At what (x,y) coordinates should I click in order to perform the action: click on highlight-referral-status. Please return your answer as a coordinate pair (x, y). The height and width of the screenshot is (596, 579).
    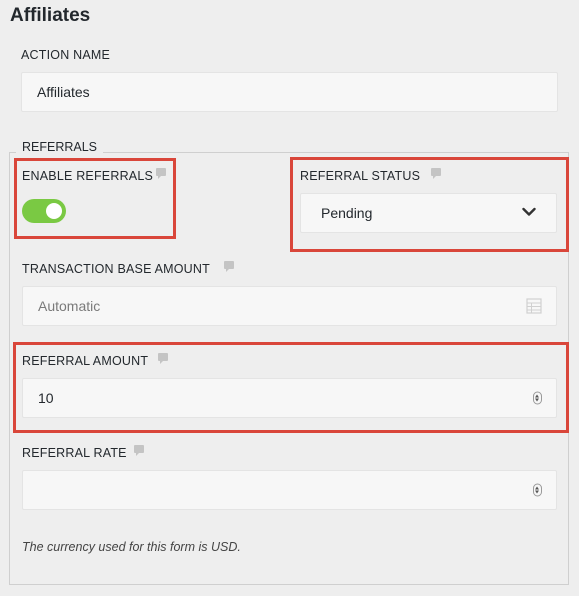
    Looking at the image, I should click on (429, 204).